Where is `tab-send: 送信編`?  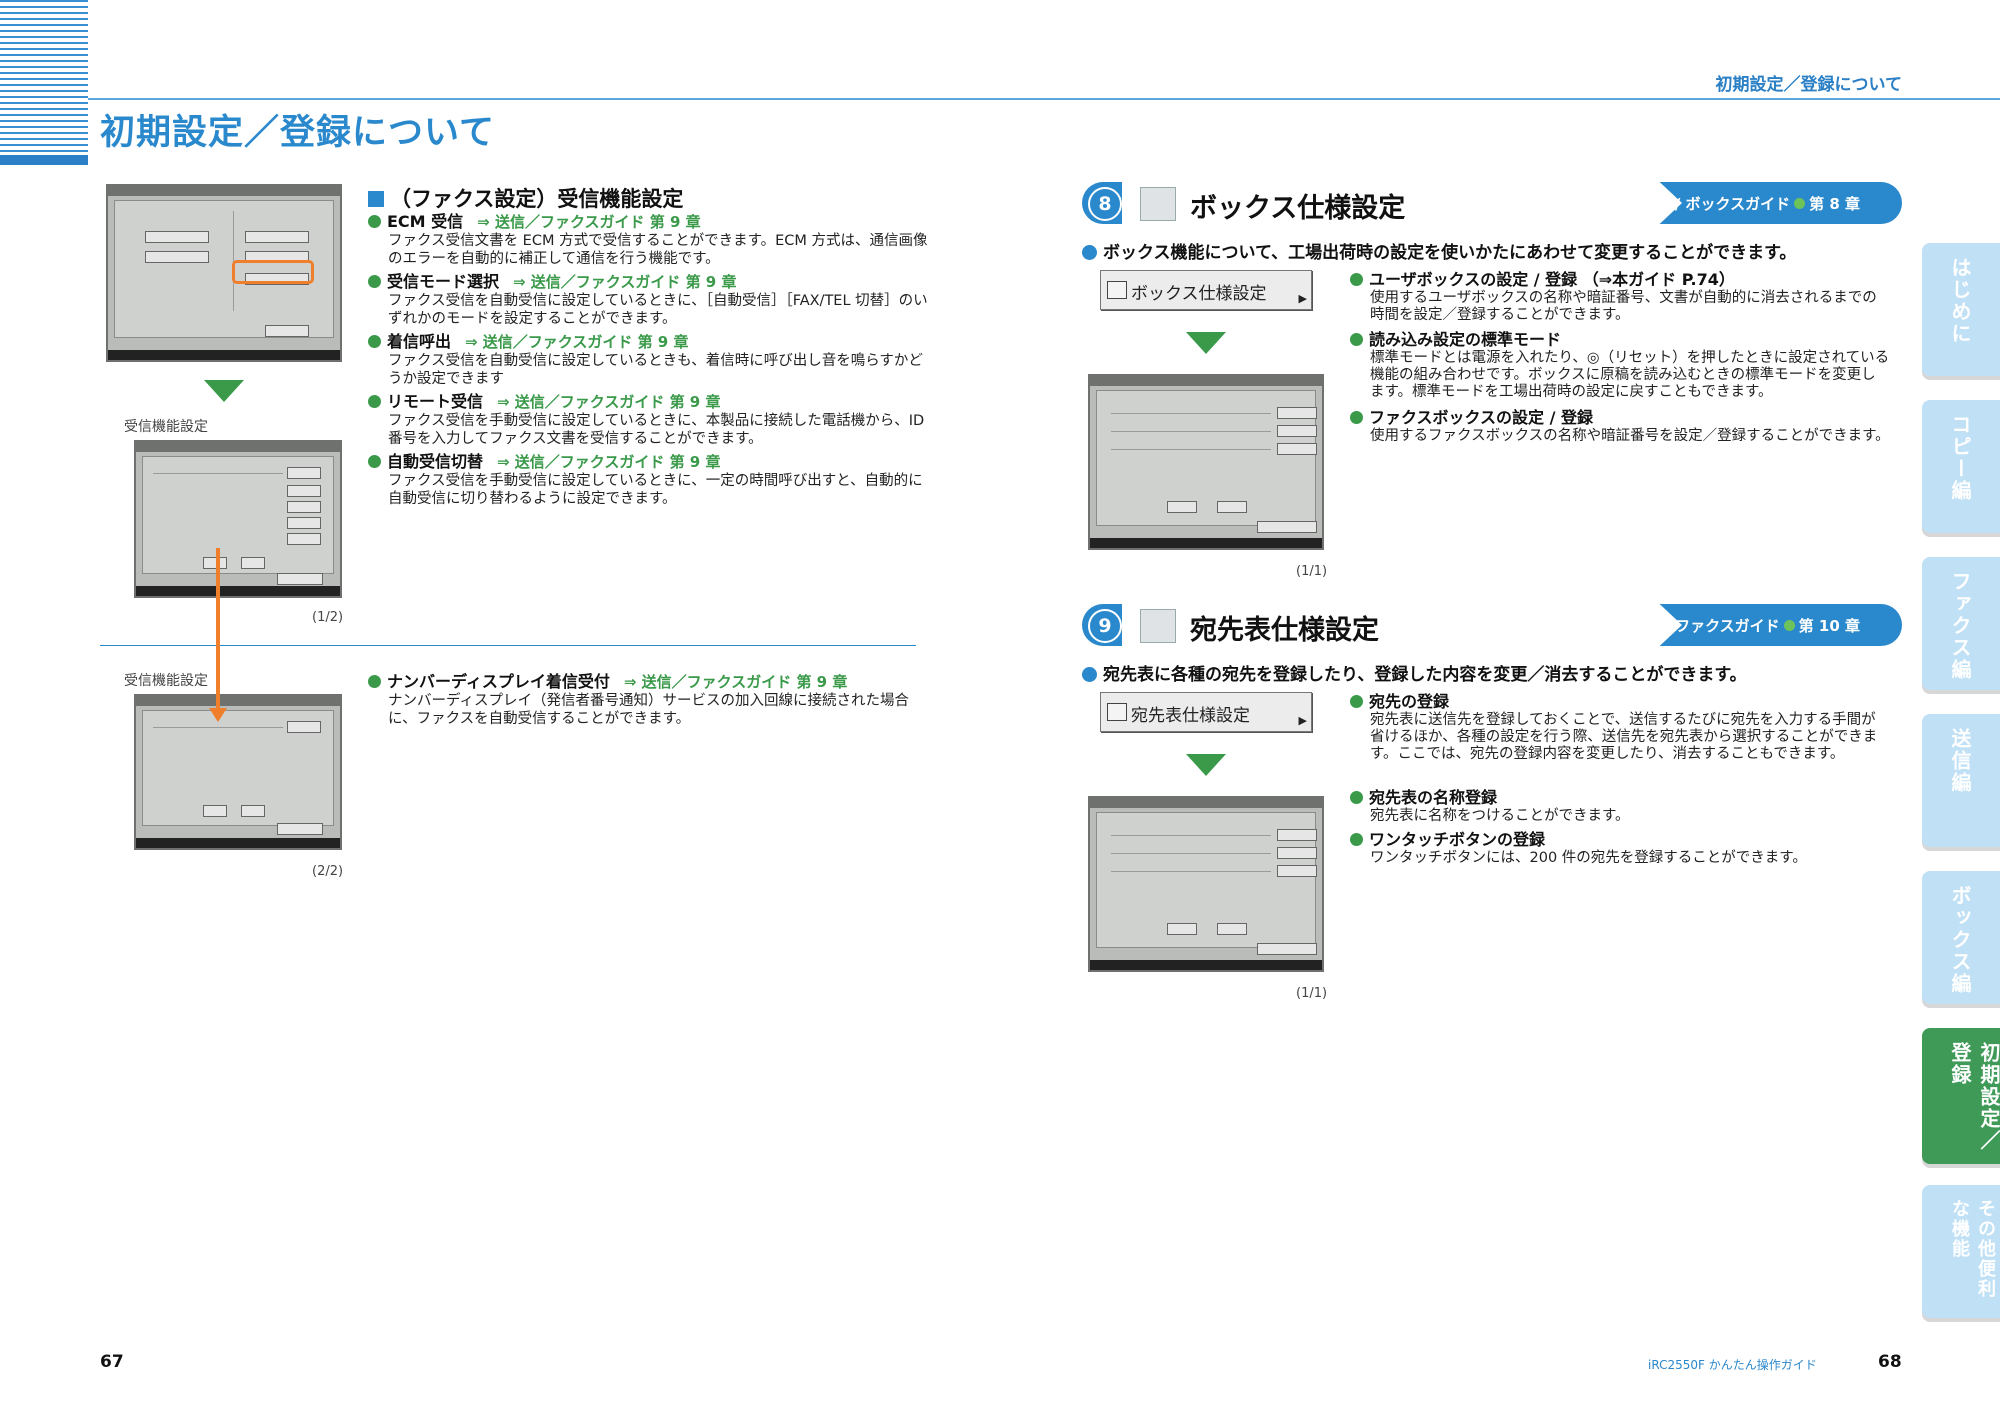
tab-send: 送信編 is located at coordinates (1961, 780).